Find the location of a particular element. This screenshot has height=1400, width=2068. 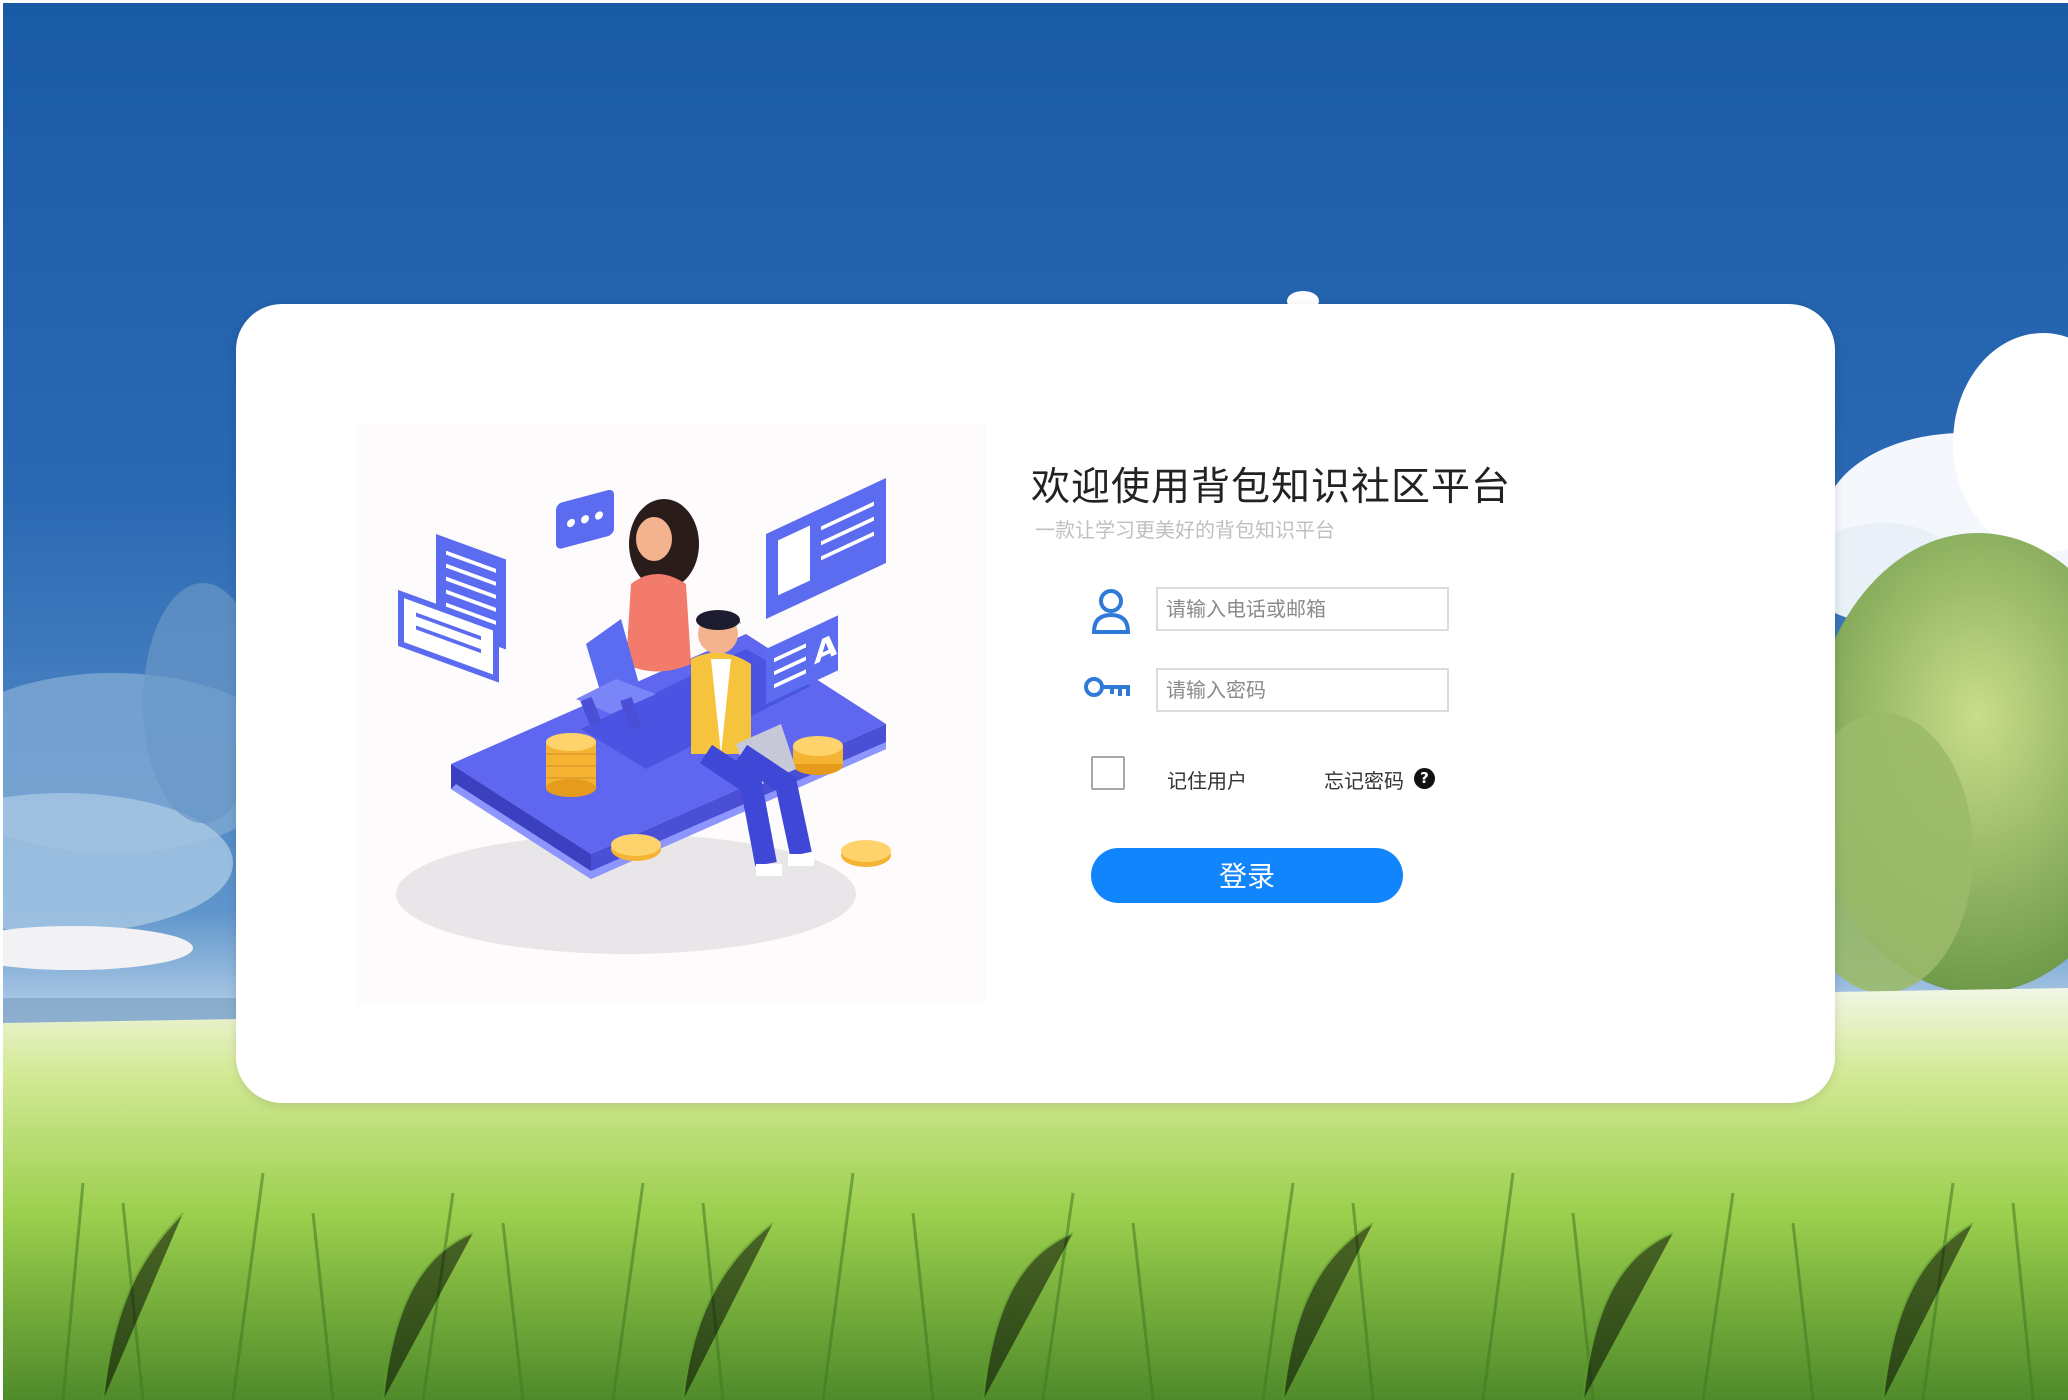

user-icon is located at coordinates (1111, 613).